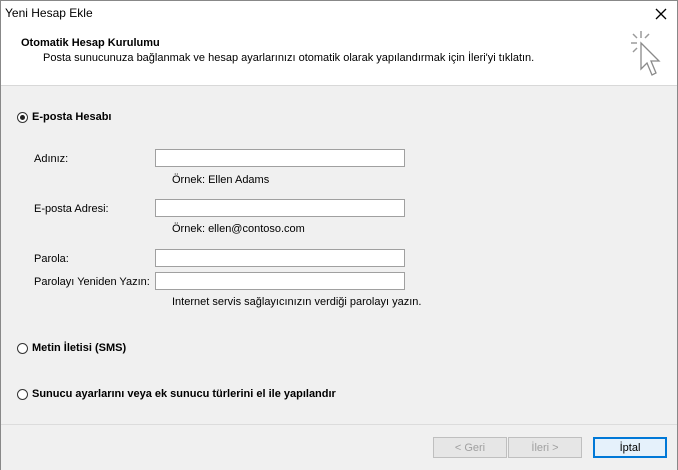 The height and width of the screenshot is (470, 678). Describe the element at coordinates (238, 229) in the screenshot. I see `email-hint: Örnek: ellen@contoso.com` at that location.